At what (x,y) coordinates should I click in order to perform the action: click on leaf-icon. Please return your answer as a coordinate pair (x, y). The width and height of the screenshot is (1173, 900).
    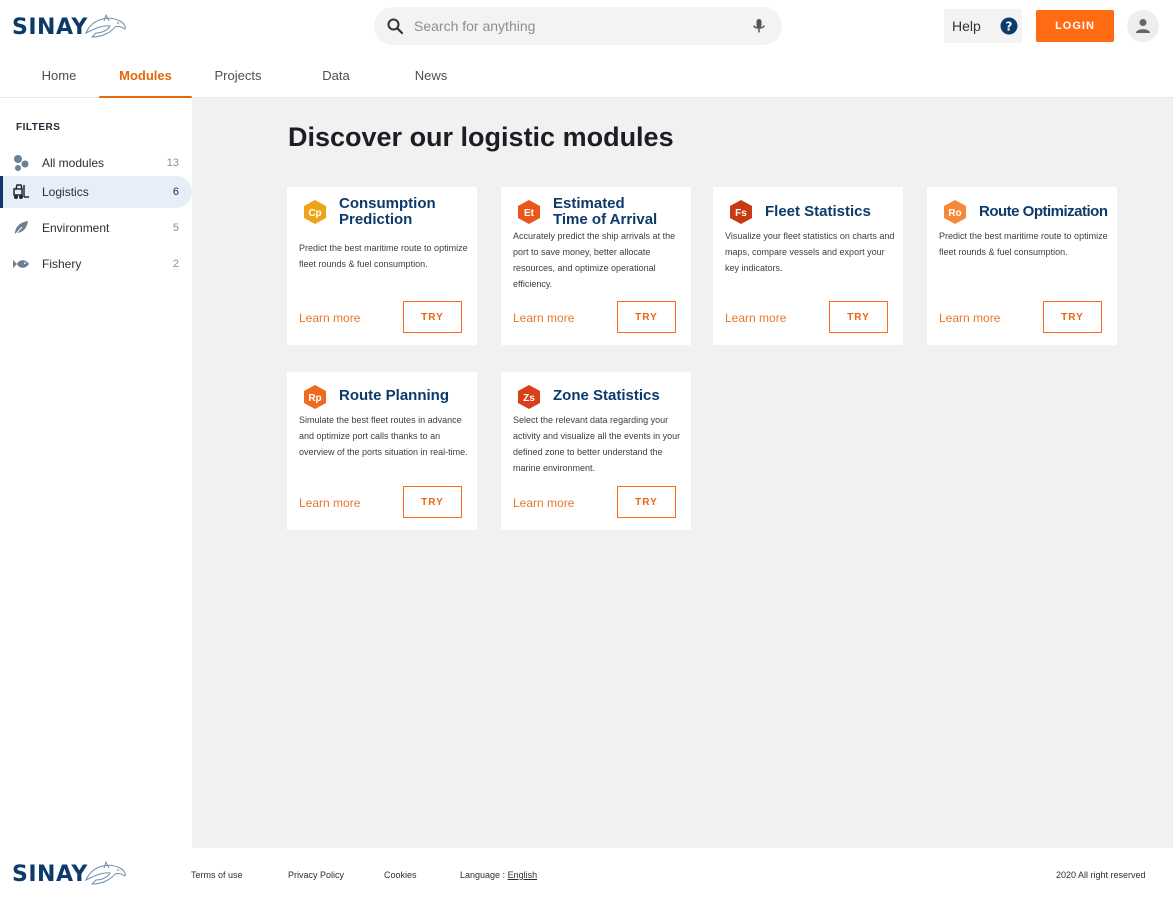
    Looking at the image, I should click on (21, 228).